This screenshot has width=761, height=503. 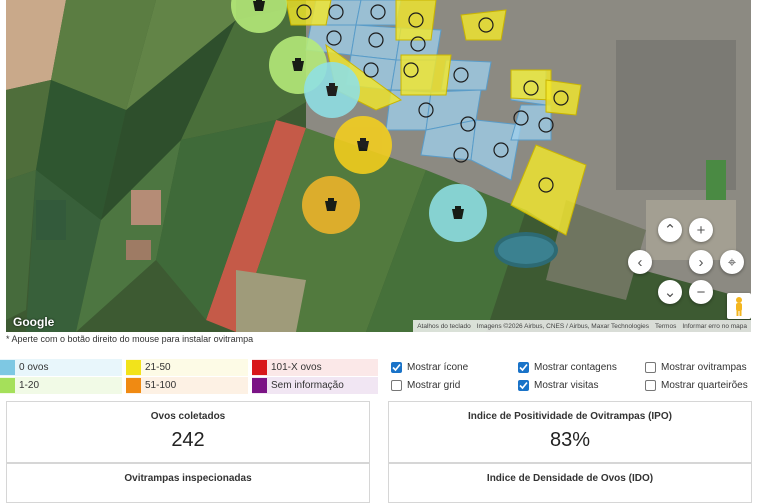 What do you see at coordinates (307, 385) in the screenshot?
I see `legend-label: Sem informação` at bounding box center [307, 385].